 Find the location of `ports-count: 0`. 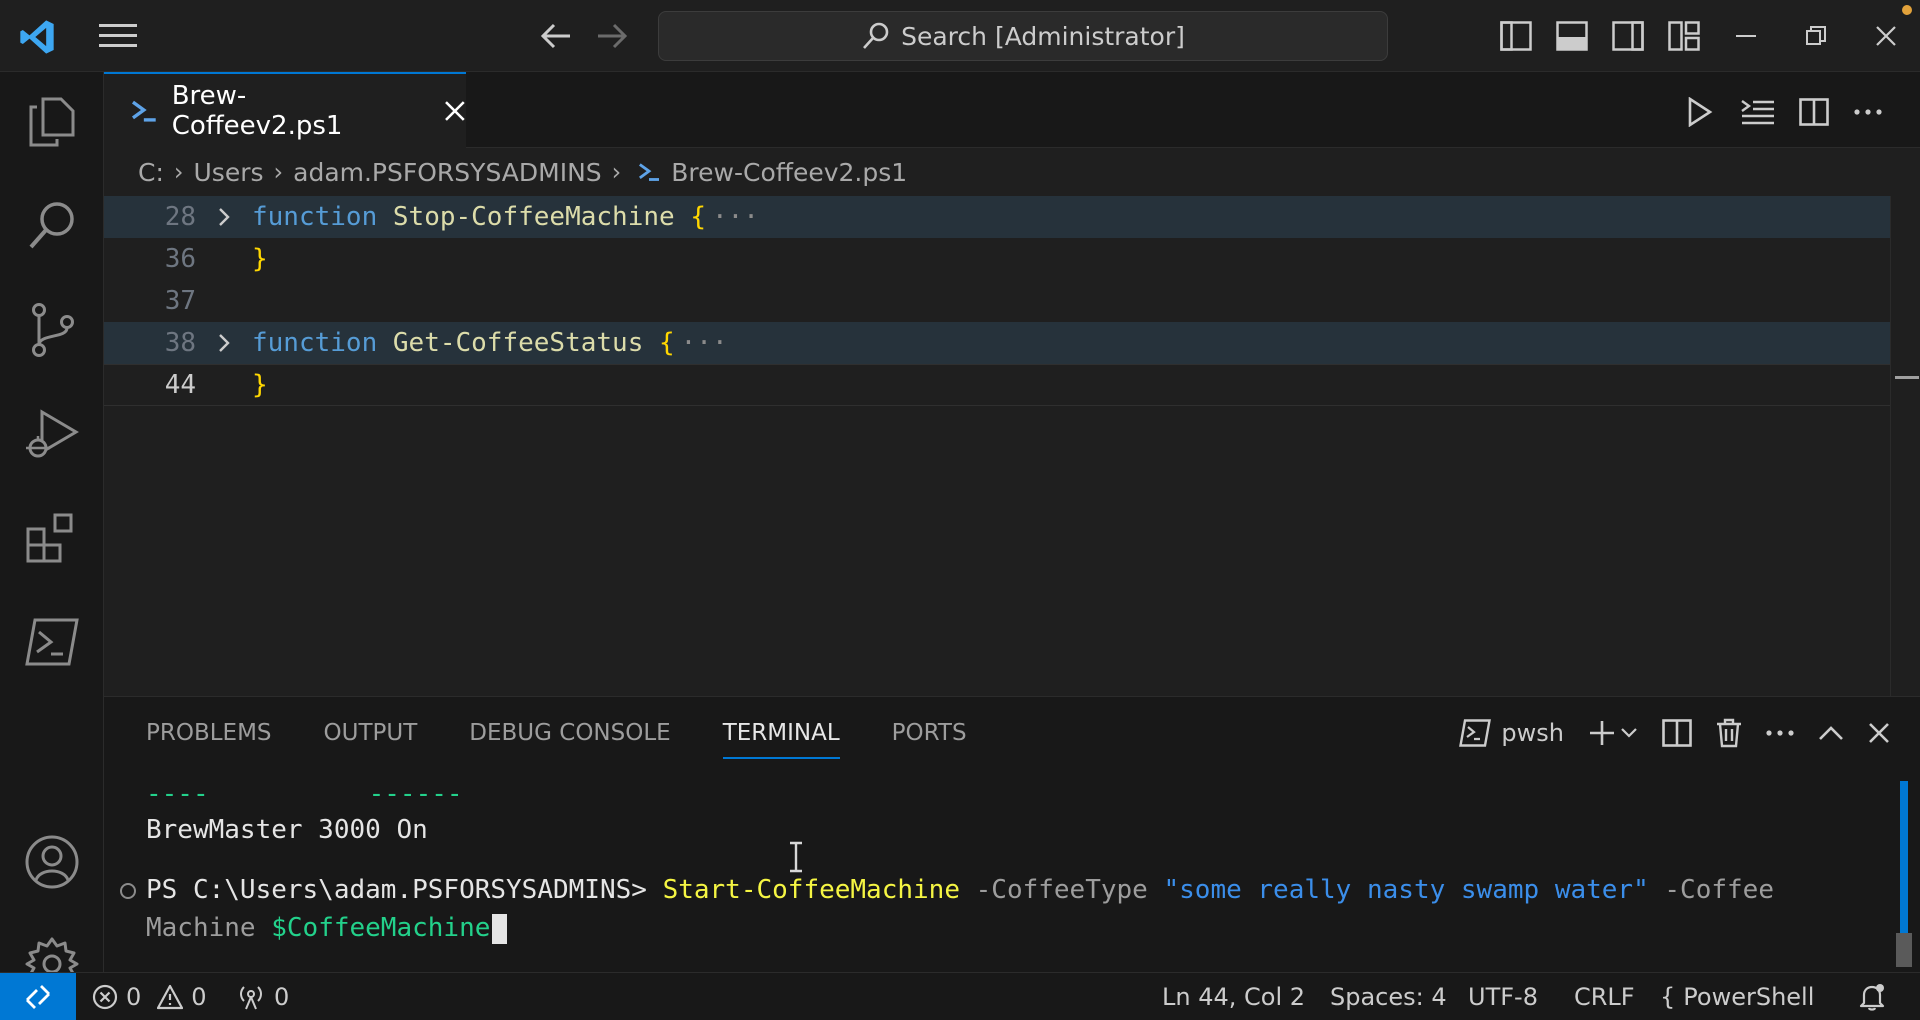

ports-count: 0 is located at coordinates (282, 997).